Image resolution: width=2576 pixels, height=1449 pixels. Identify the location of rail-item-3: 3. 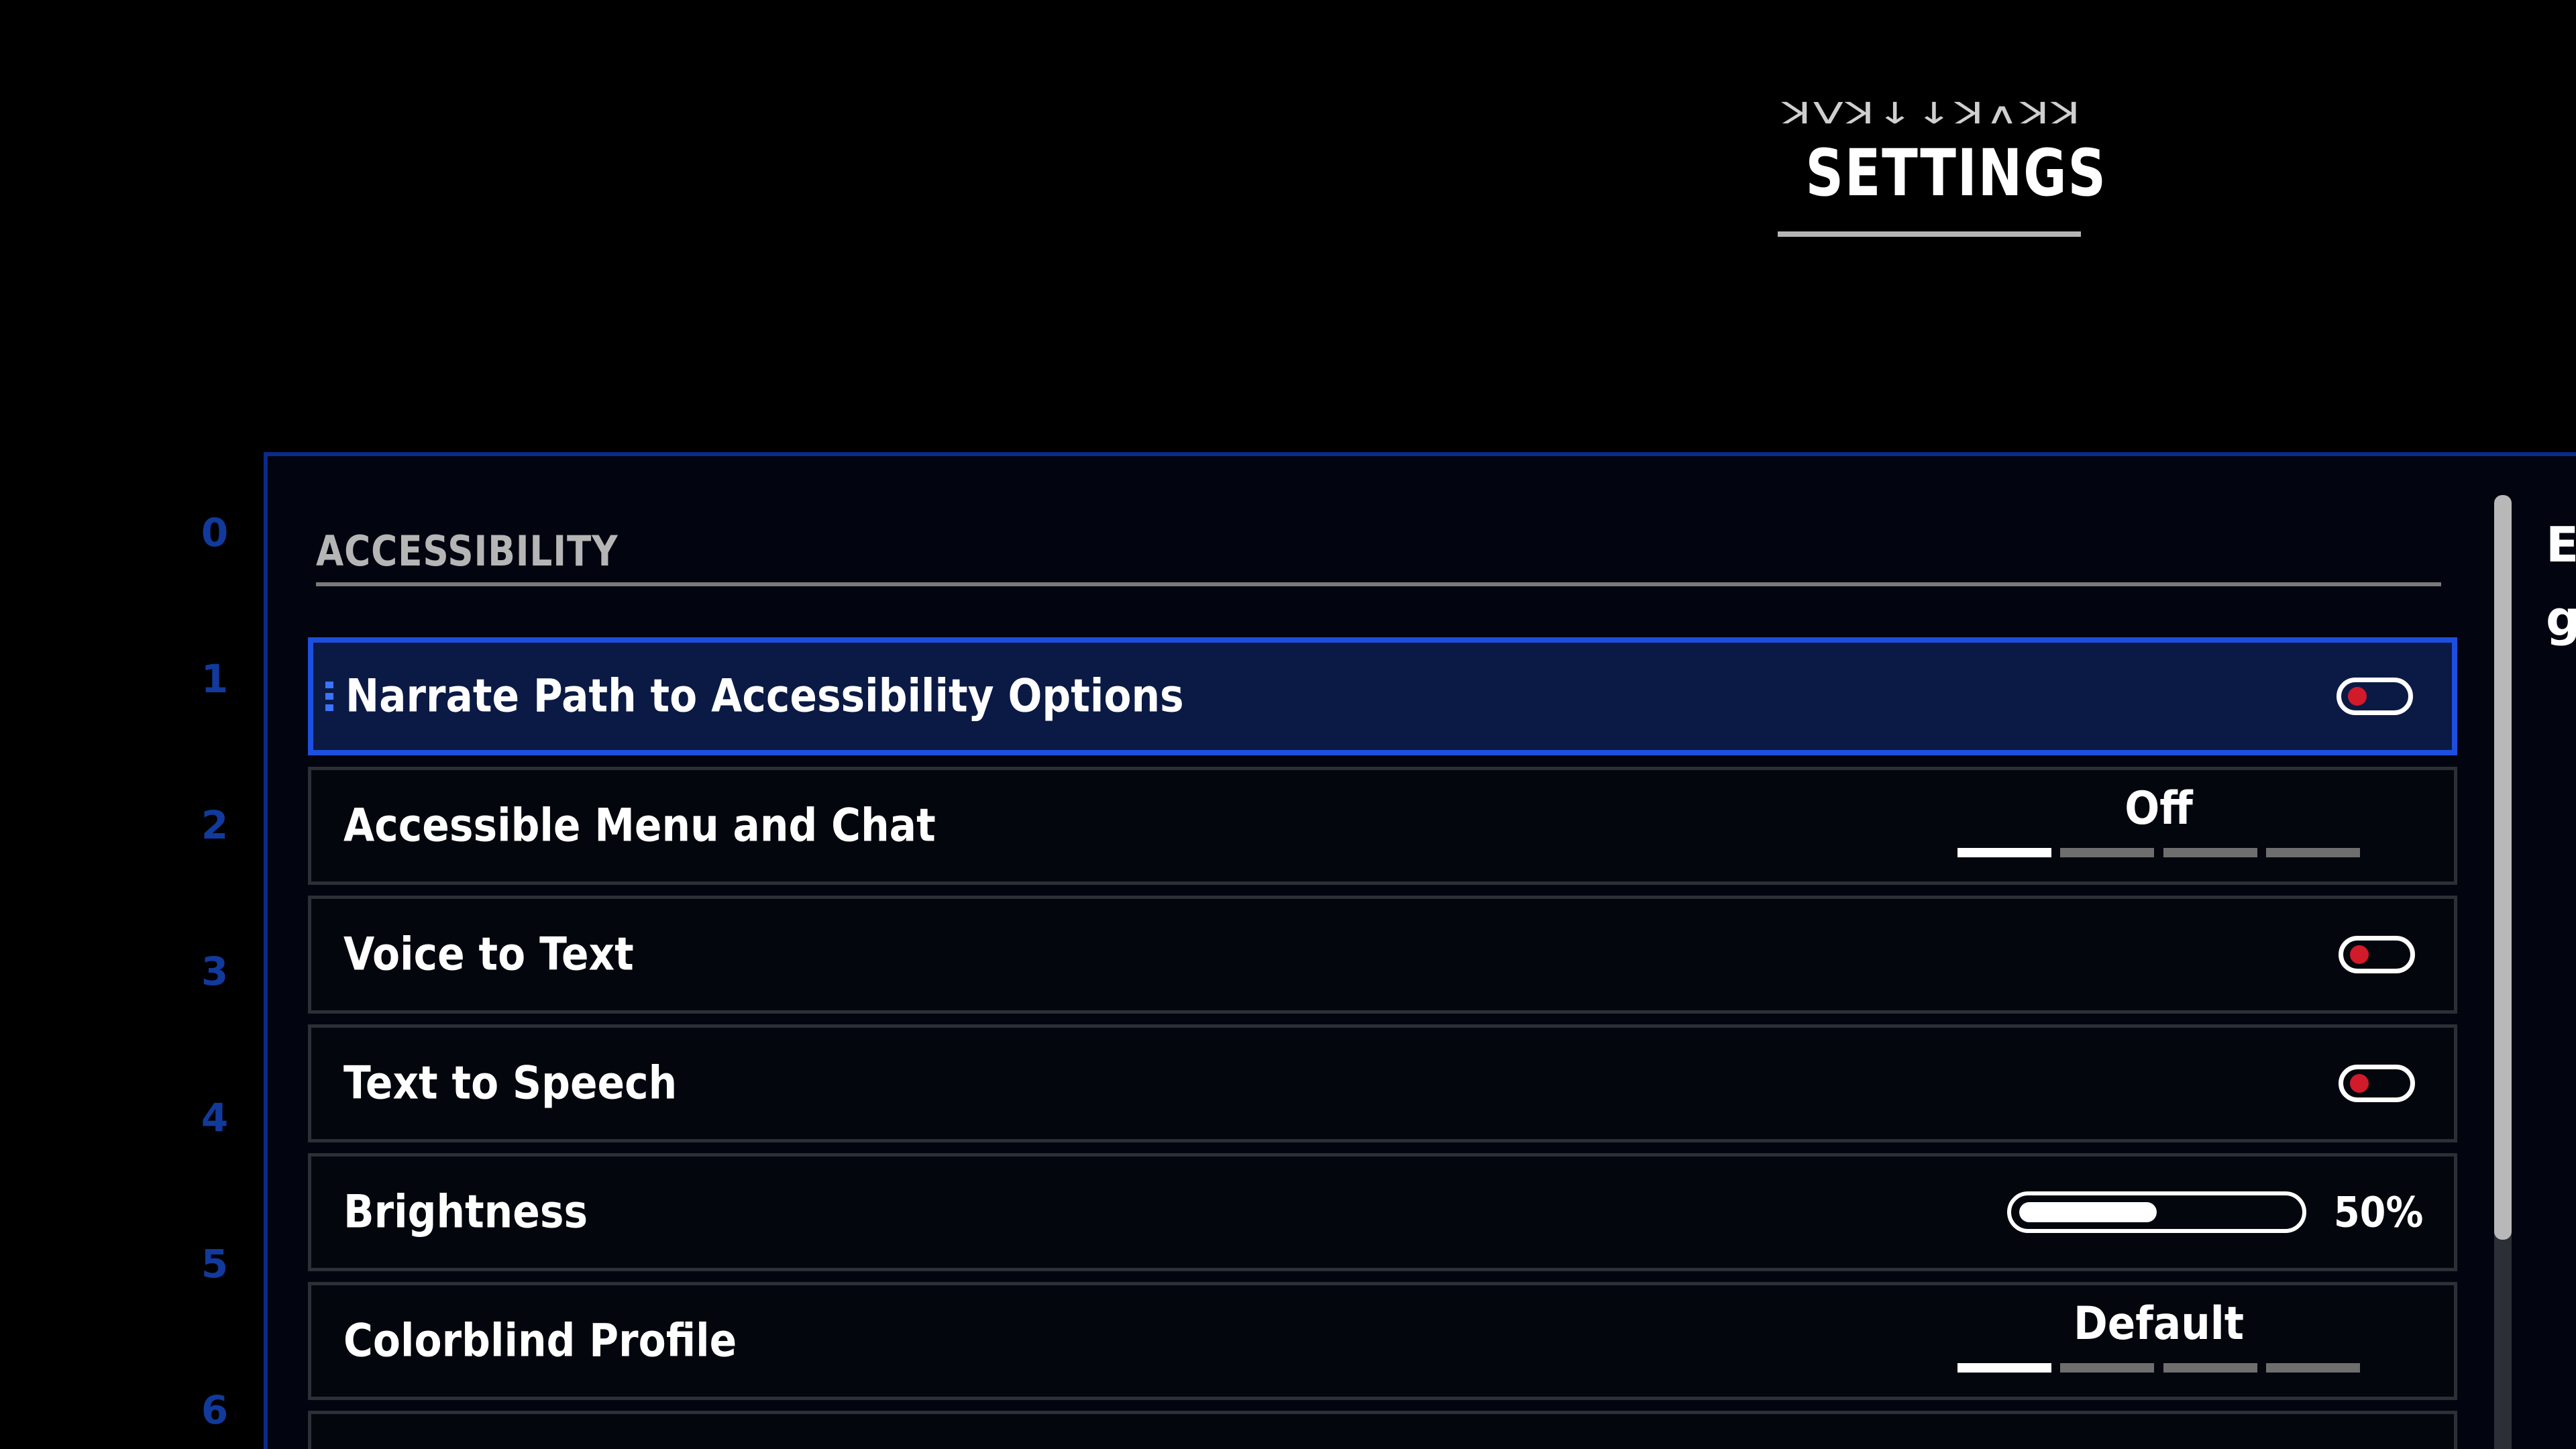
(215, 971).